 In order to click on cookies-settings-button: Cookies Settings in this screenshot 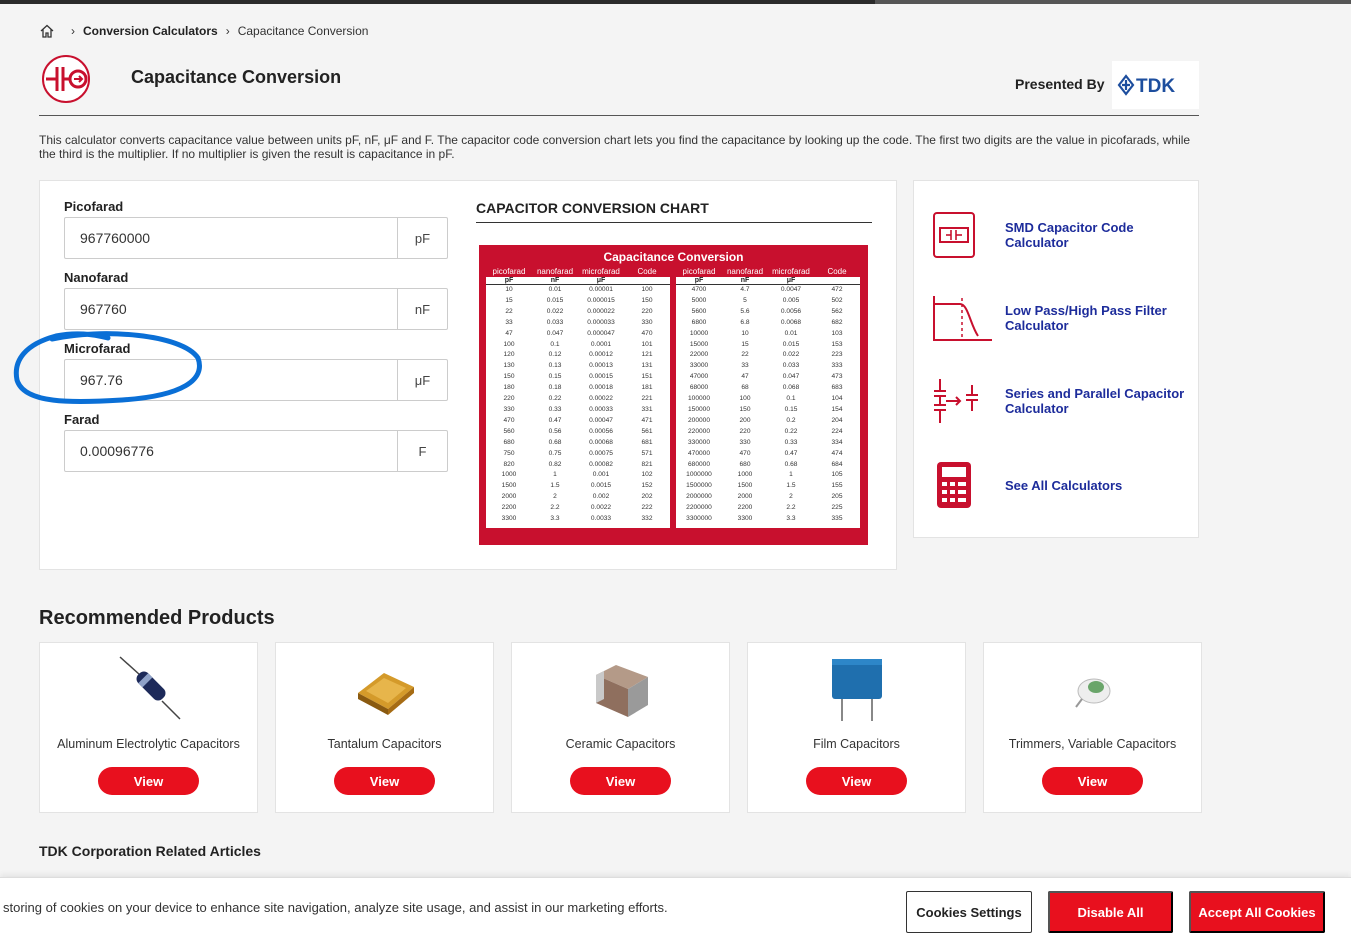, I will do `click(969, 912)`.